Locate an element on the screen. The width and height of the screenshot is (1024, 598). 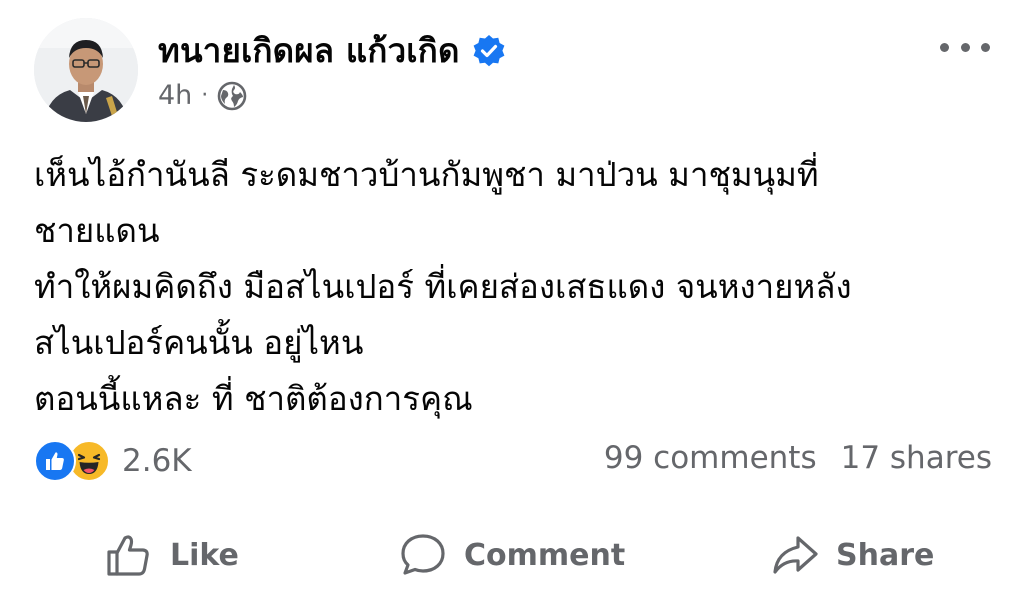
author-avatar is located at coordinates (86, 70).